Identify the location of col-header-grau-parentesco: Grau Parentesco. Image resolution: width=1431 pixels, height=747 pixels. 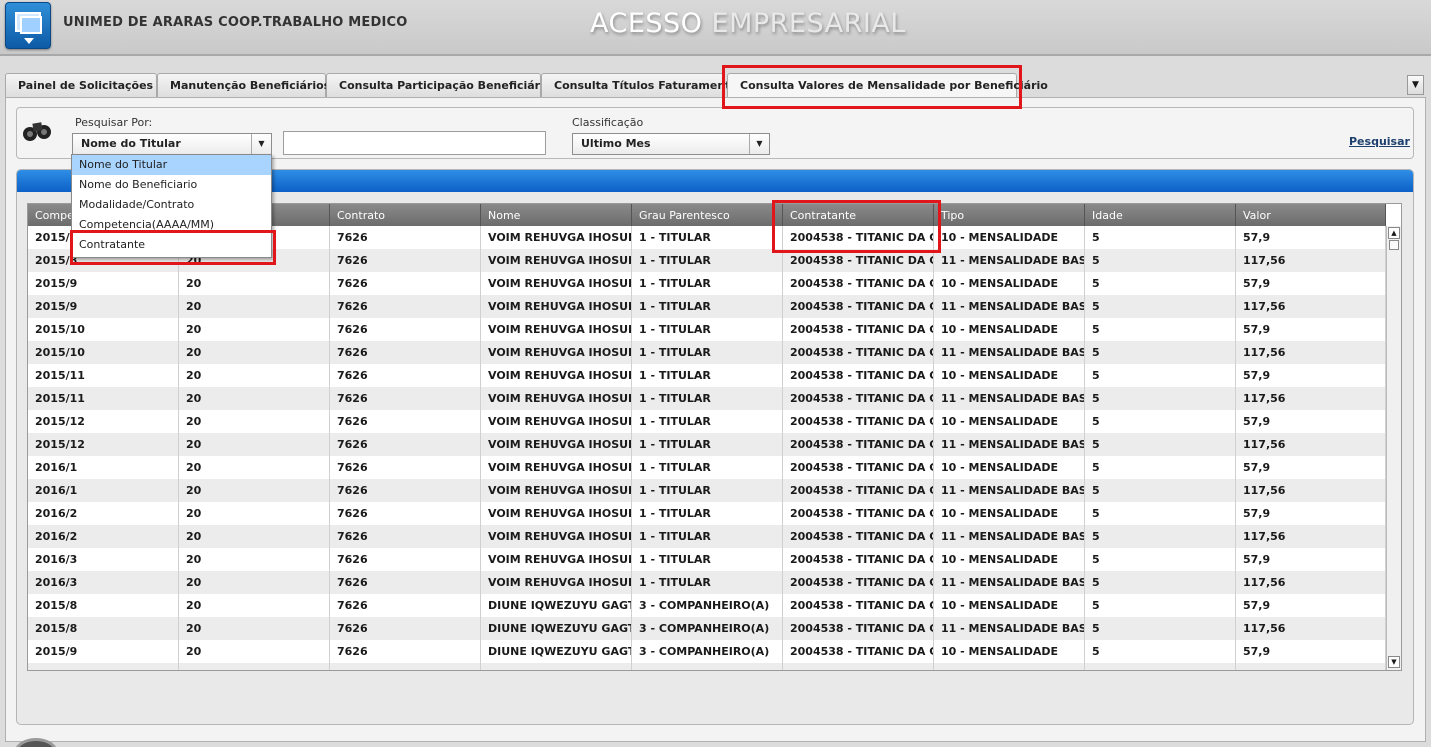
(707, 215).